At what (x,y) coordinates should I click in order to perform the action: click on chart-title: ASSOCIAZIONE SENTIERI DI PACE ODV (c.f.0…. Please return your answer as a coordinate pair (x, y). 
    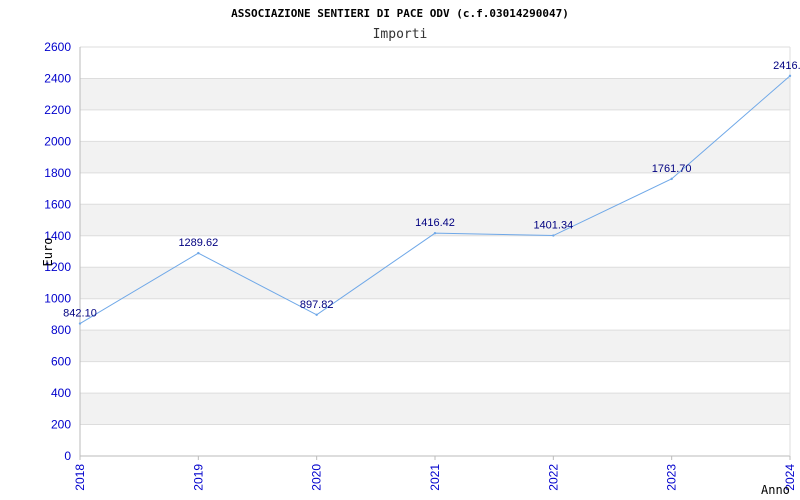
    Looking at the image, I should click on (400, 13).